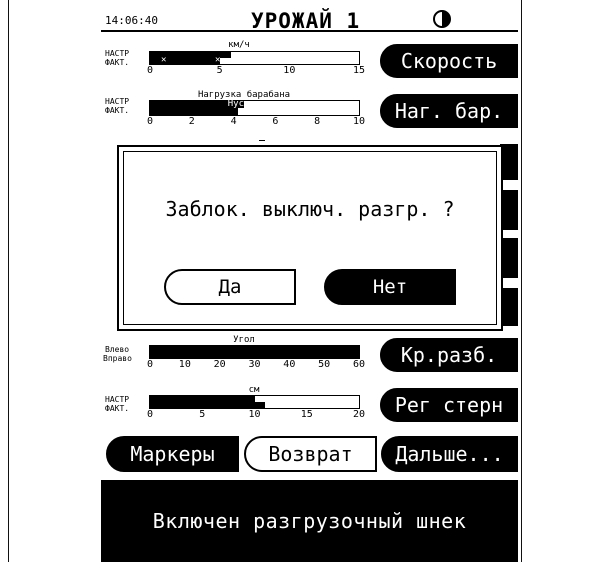  Describe the element at coordinates (117, 110) in the screenshot. I see `drum-actual-label: ФАКТ.` at that location.